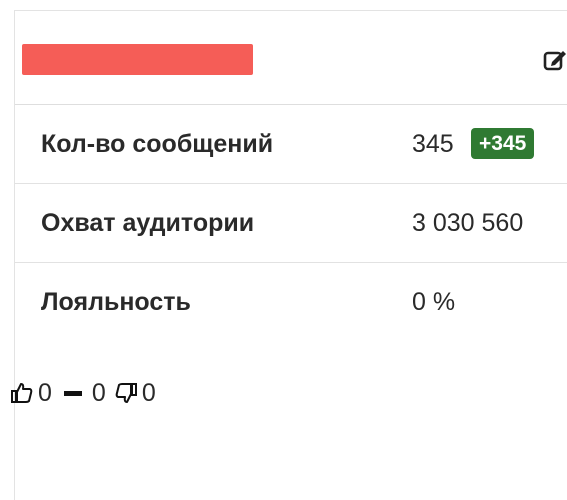 The height and width of the screenshot is (500, 567). I want to click on stat-value: 345, so click(433, 144).